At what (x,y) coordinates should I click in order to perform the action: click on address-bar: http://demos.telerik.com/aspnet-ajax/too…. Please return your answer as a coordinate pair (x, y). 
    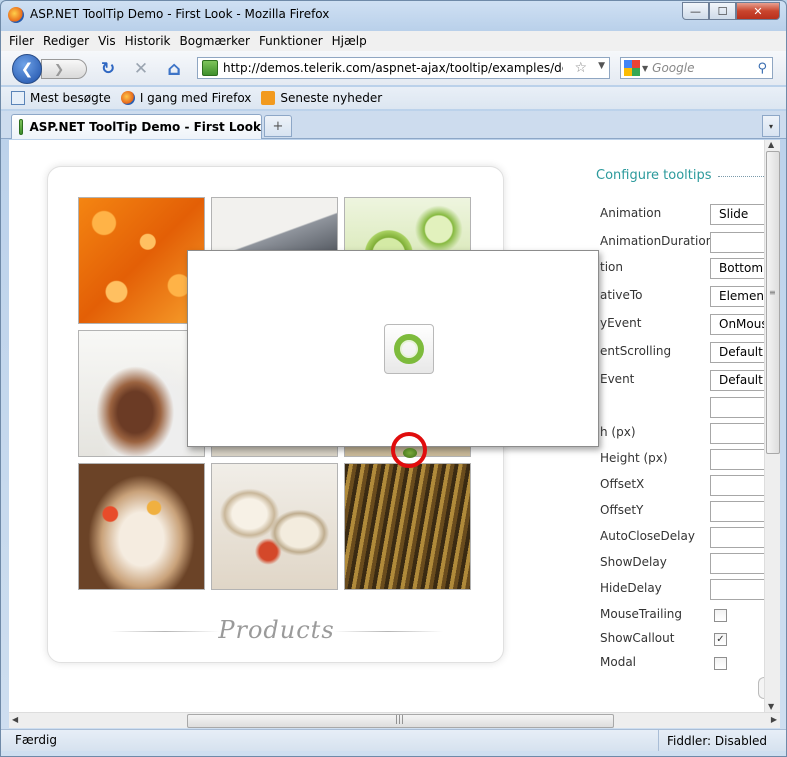
    Looking at the image, I should click on (403, 68).